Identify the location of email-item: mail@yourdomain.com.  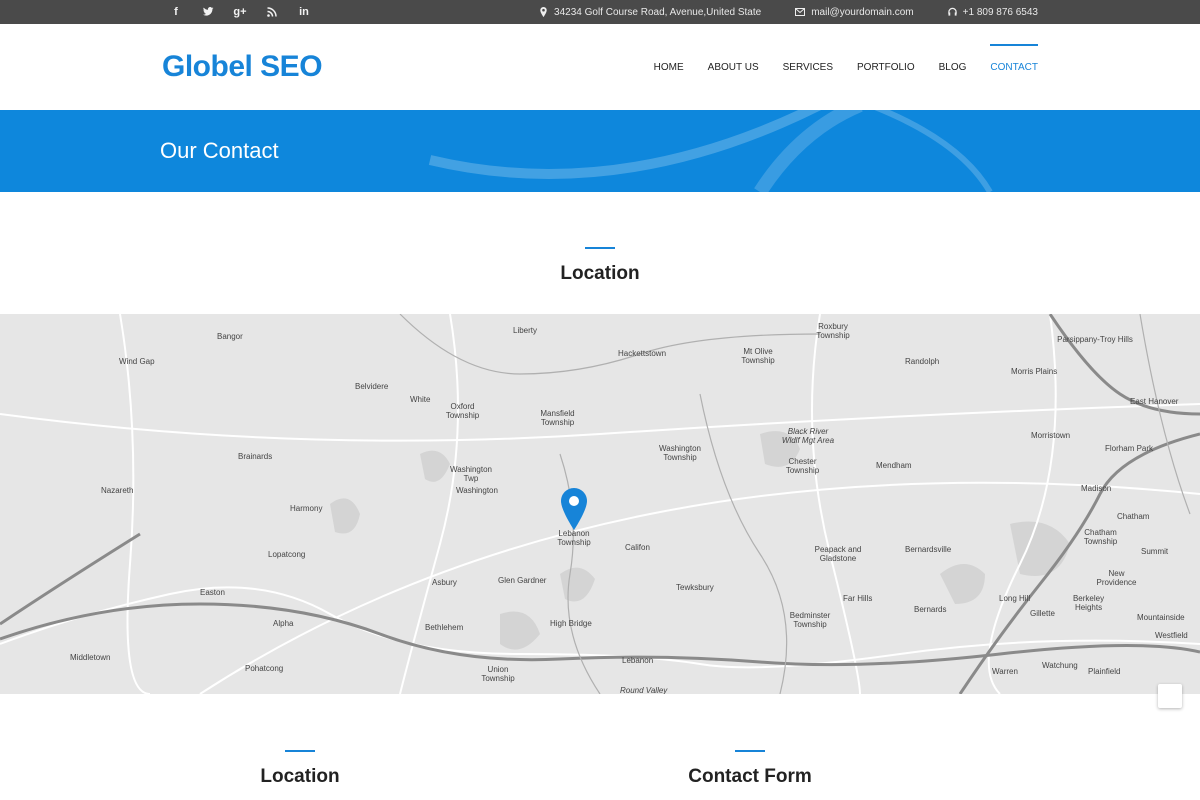
(854, 12).